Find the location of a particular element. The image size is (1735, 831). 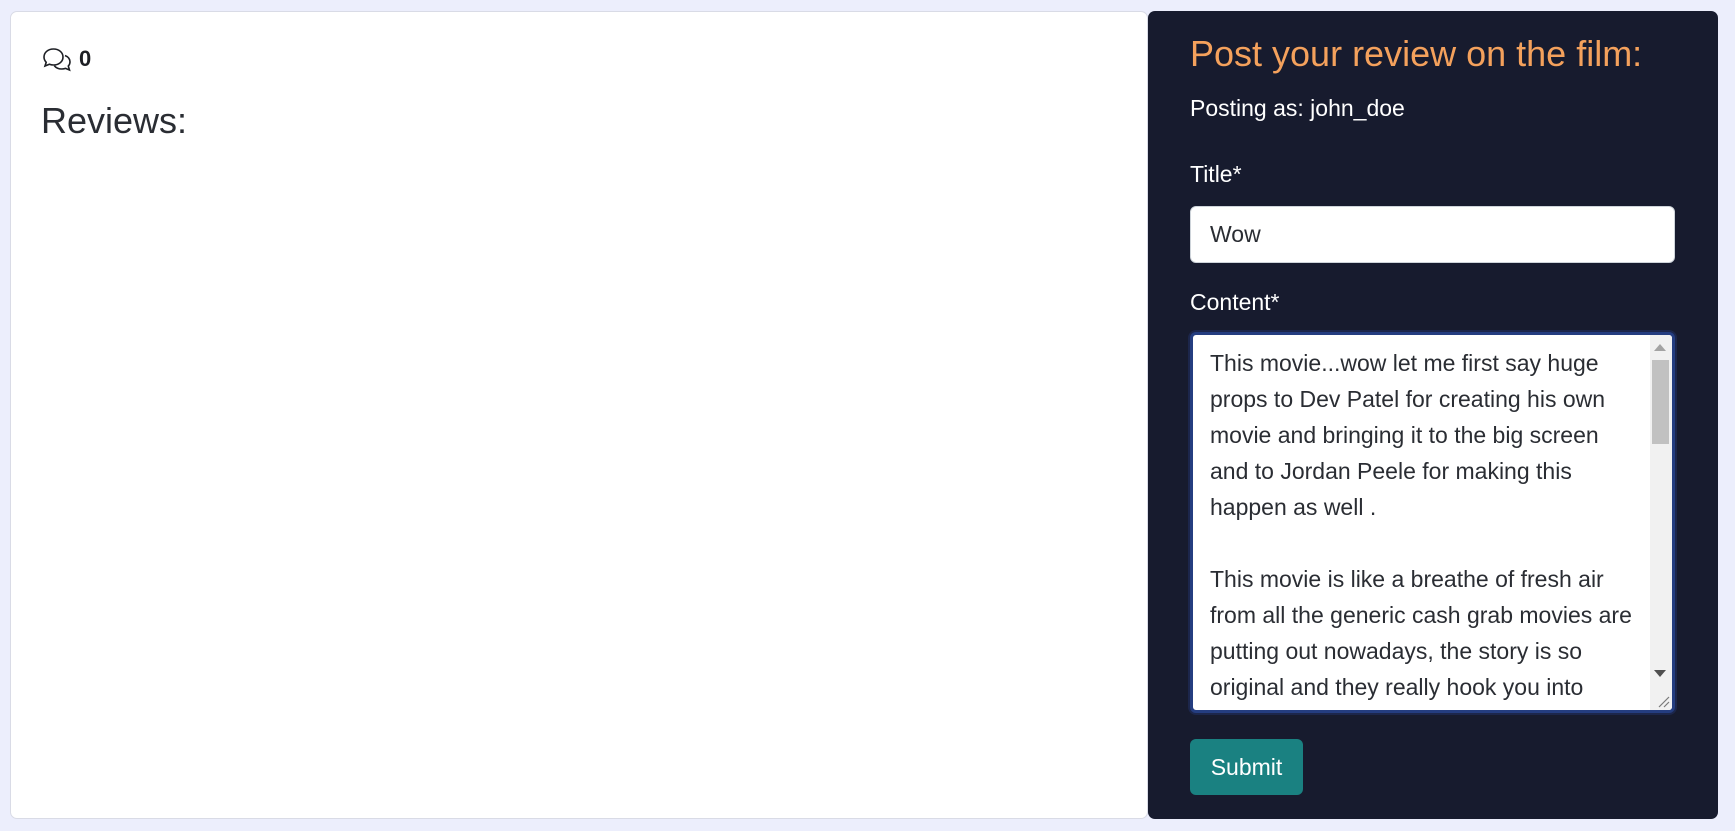

title-input is located at coordinates (1432, 234).